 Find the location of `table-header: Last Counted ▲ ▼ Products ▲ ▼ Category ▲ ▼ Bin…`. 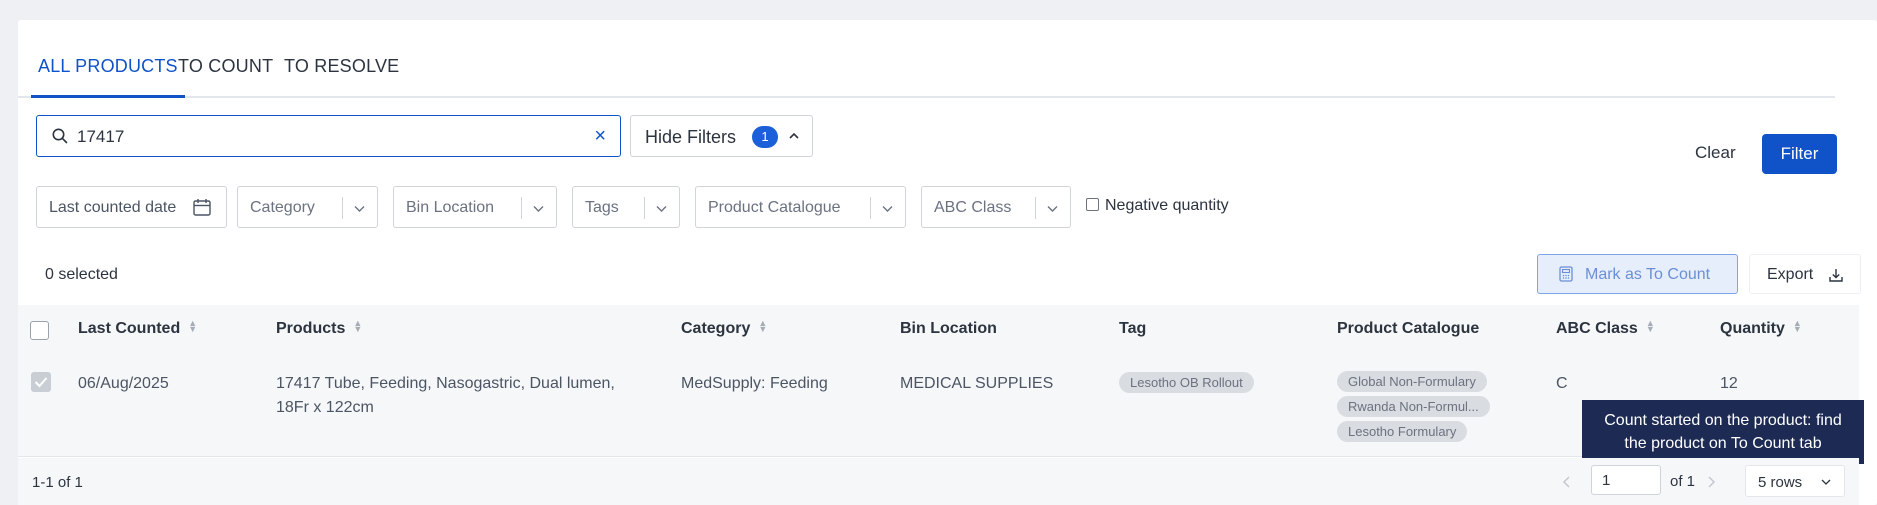

table-header: Last Counted ▲ ▼ Products ▲ ▼ Category ▲ ▼ Bin… is located at coordinates (938, 330).